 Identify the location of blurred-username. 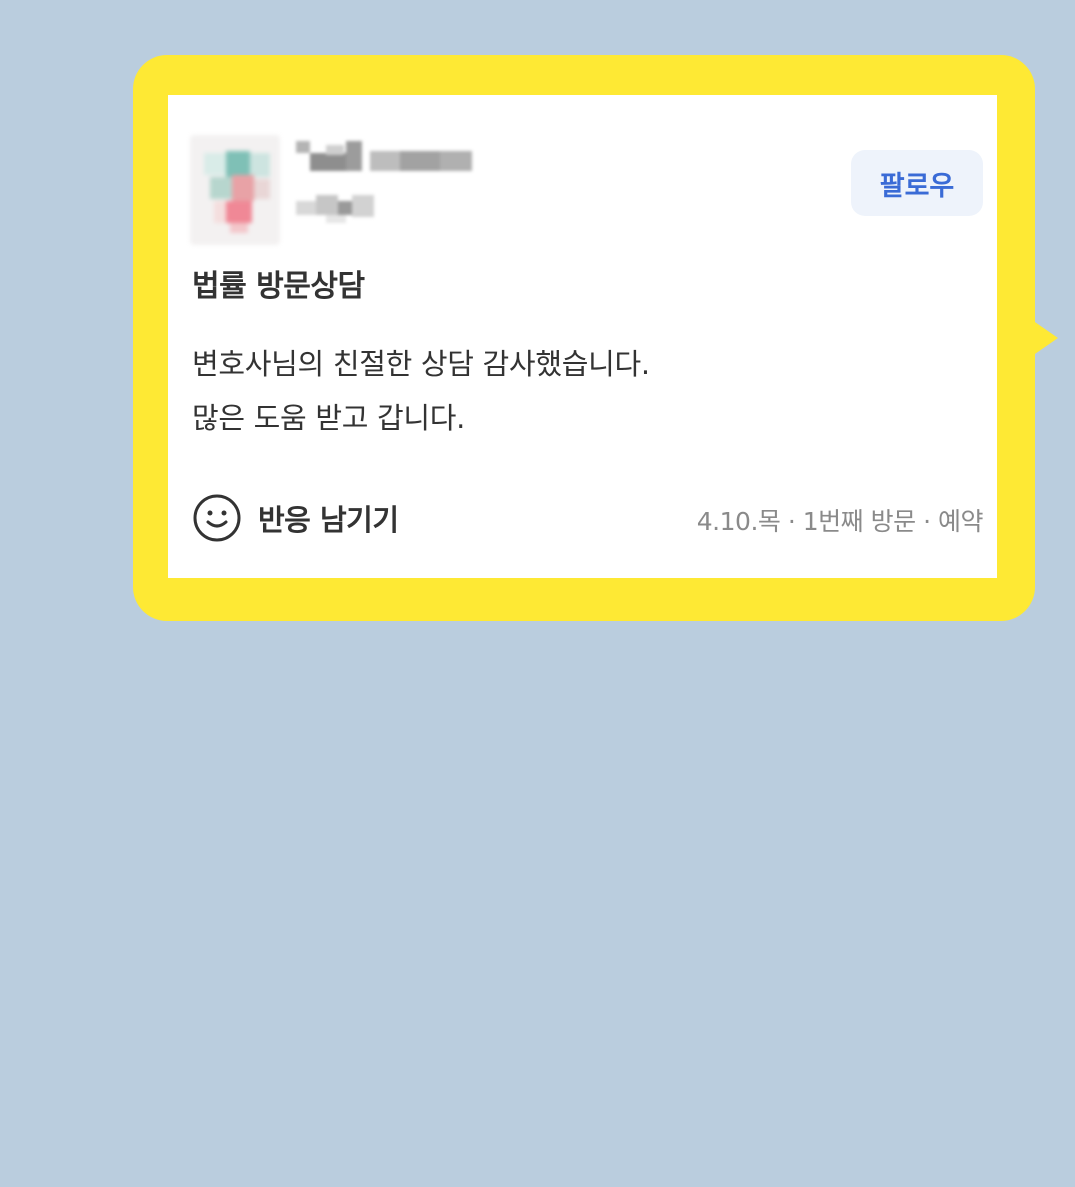
(386, 158).